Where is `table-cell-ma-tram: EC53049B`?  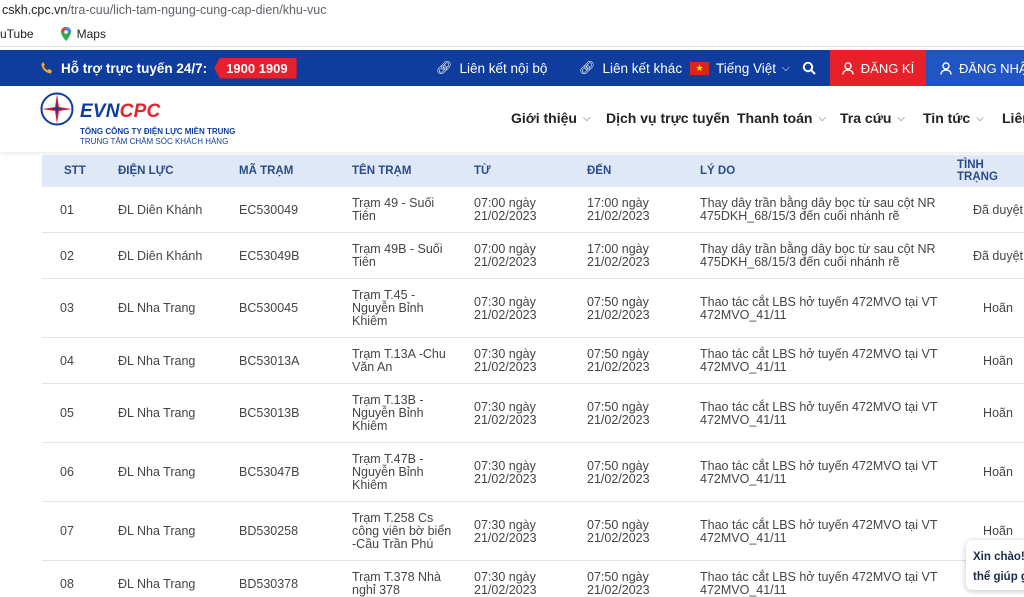 table-cell-ma-tram: EC53049B is located at coordinates (269, 256).